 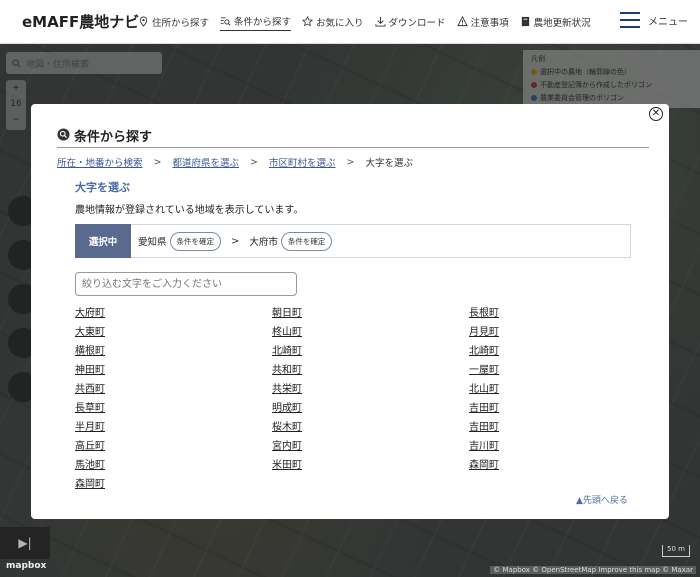 I want to click on town-link: 神田町, so click(x=173, y=373).